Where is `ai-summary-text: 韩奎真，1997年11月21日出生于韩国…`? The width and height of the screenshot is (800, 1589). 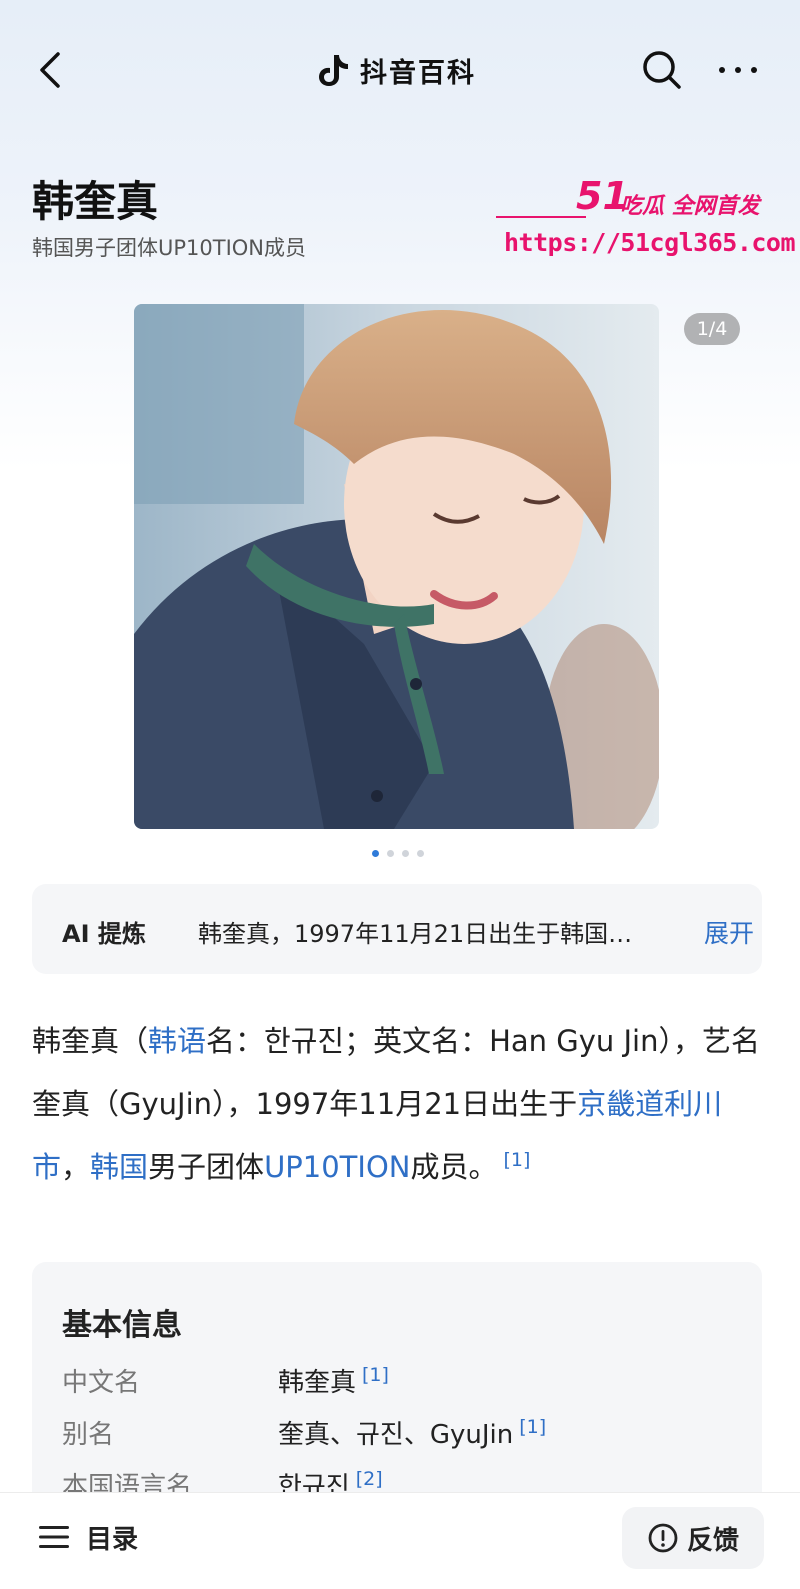 ai-summary-text: 韩奎真，1997年11月21日出生于韩国… is located at coordinates (415, 934).